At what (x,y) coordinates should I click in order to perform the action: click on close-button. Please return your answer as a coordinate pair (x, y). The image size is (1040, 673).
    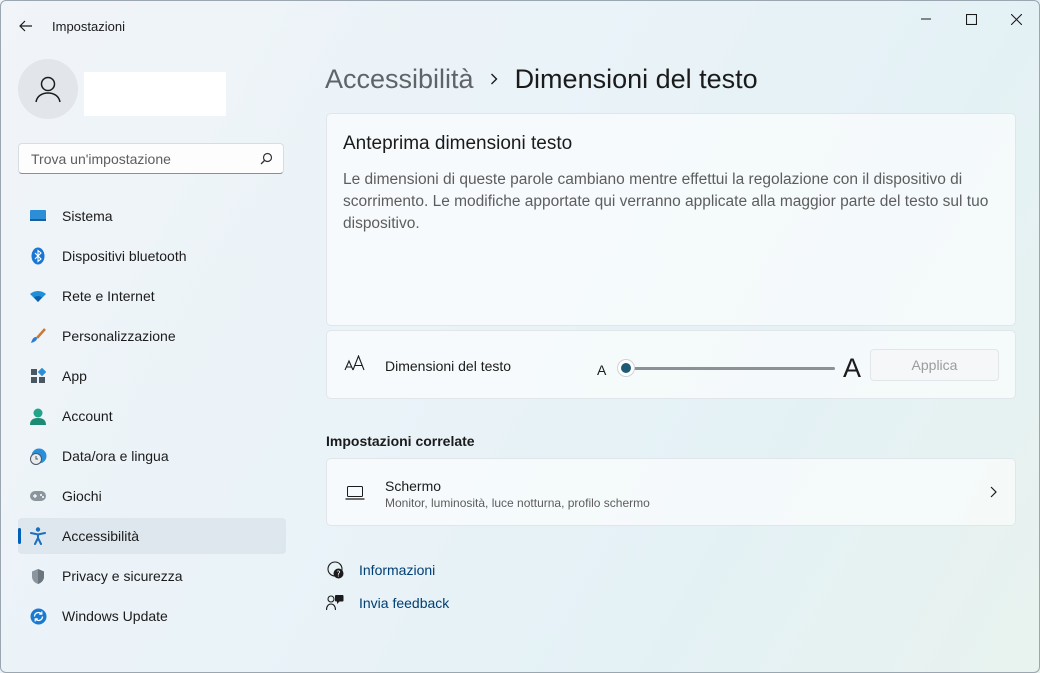
    Looking at the image, I should click on (1016, 19).